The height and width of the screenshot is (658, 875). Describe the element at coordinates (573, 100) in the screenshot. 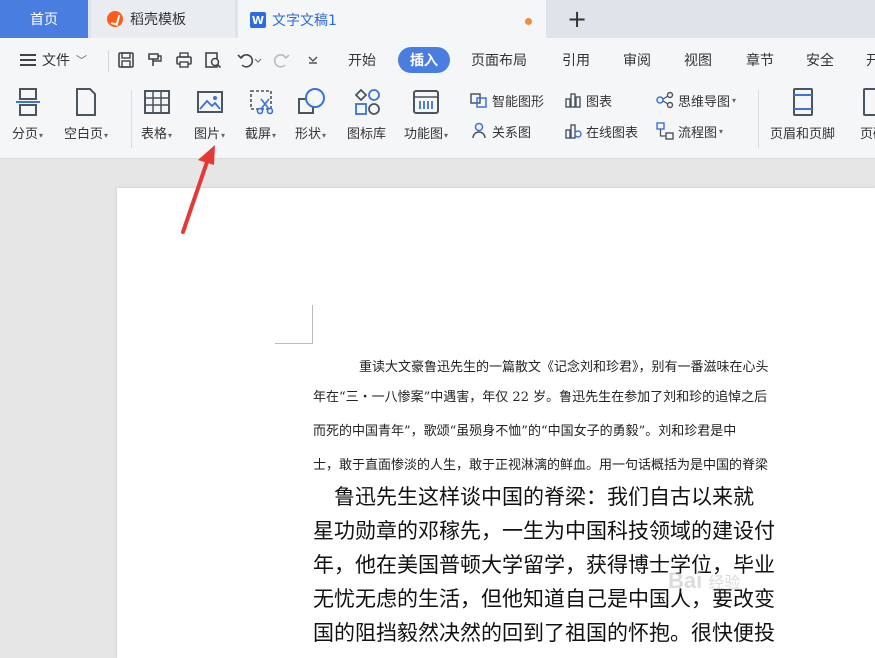

I see `bar-chart-icon` at that location.